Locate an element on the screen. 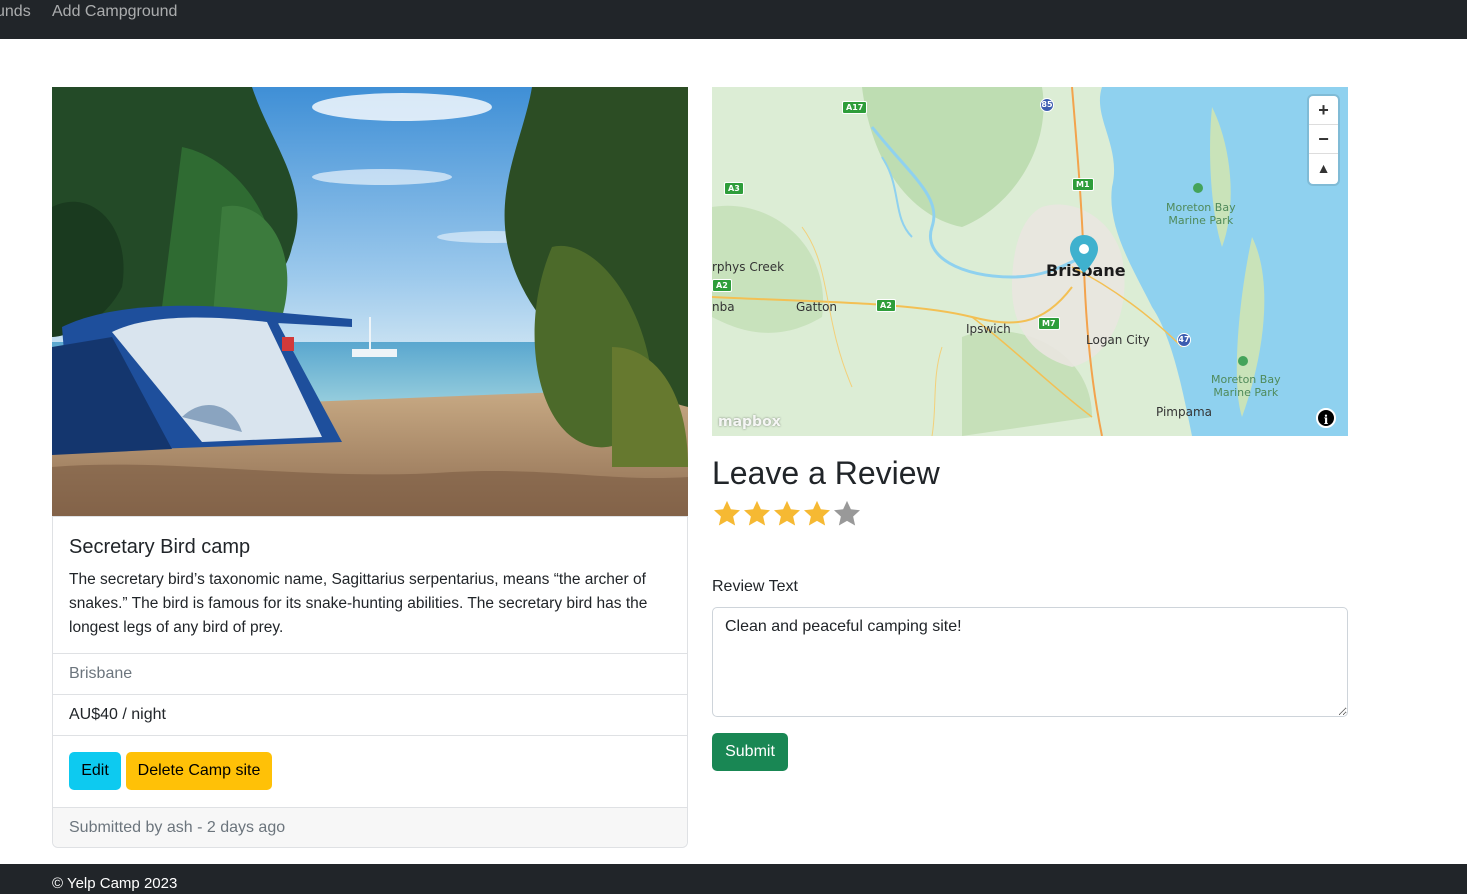 The height and width of the screenshot is (894, 1467). mapbox-logo: mapbox is located at coordinates (749, 422).